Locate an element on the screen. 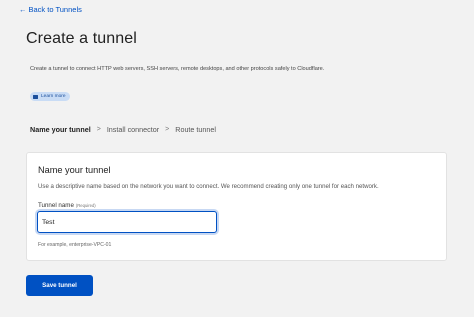 The height and width of the screenshot is (317, 474). tunnel-name-label: Tunnel name (Required) is located at coordinates (67, 205).